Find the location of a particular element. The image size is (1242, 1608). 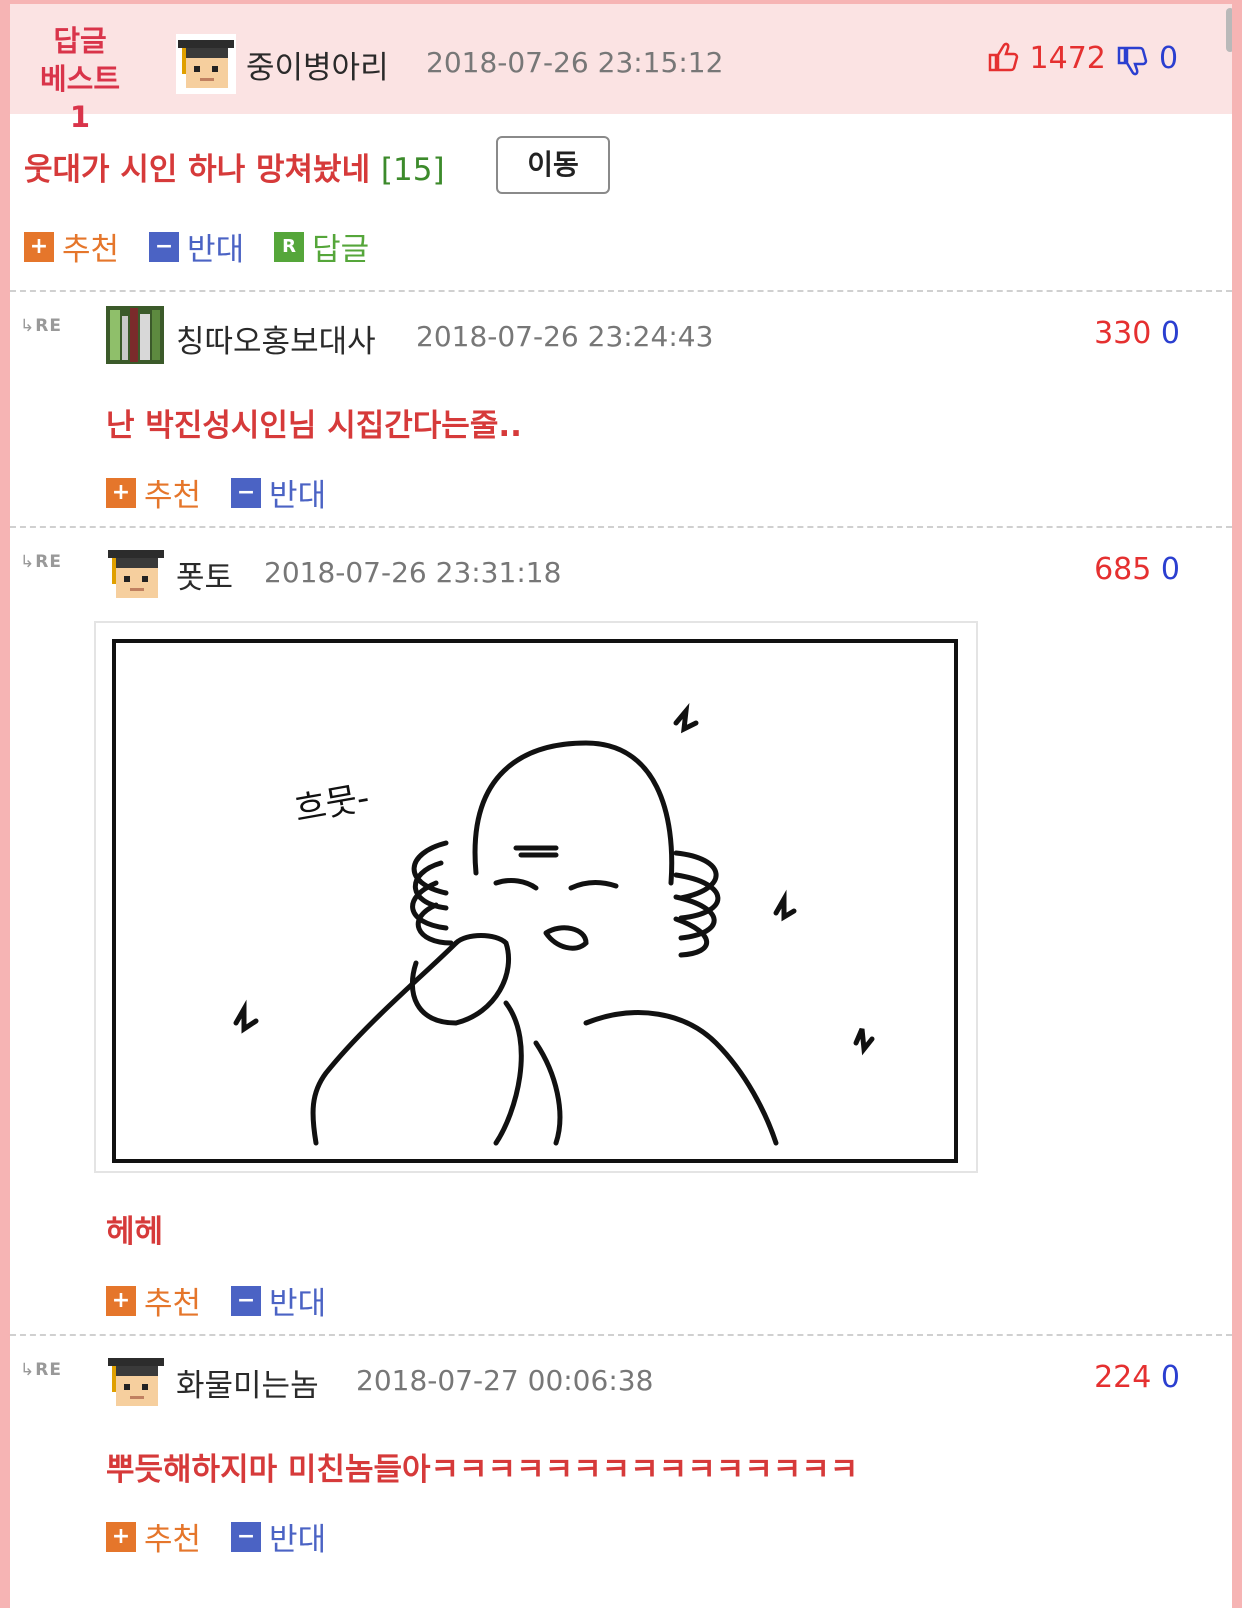

comment-datetime: 2018-07-26 23:24:43 is located at coordinates (565, 336).